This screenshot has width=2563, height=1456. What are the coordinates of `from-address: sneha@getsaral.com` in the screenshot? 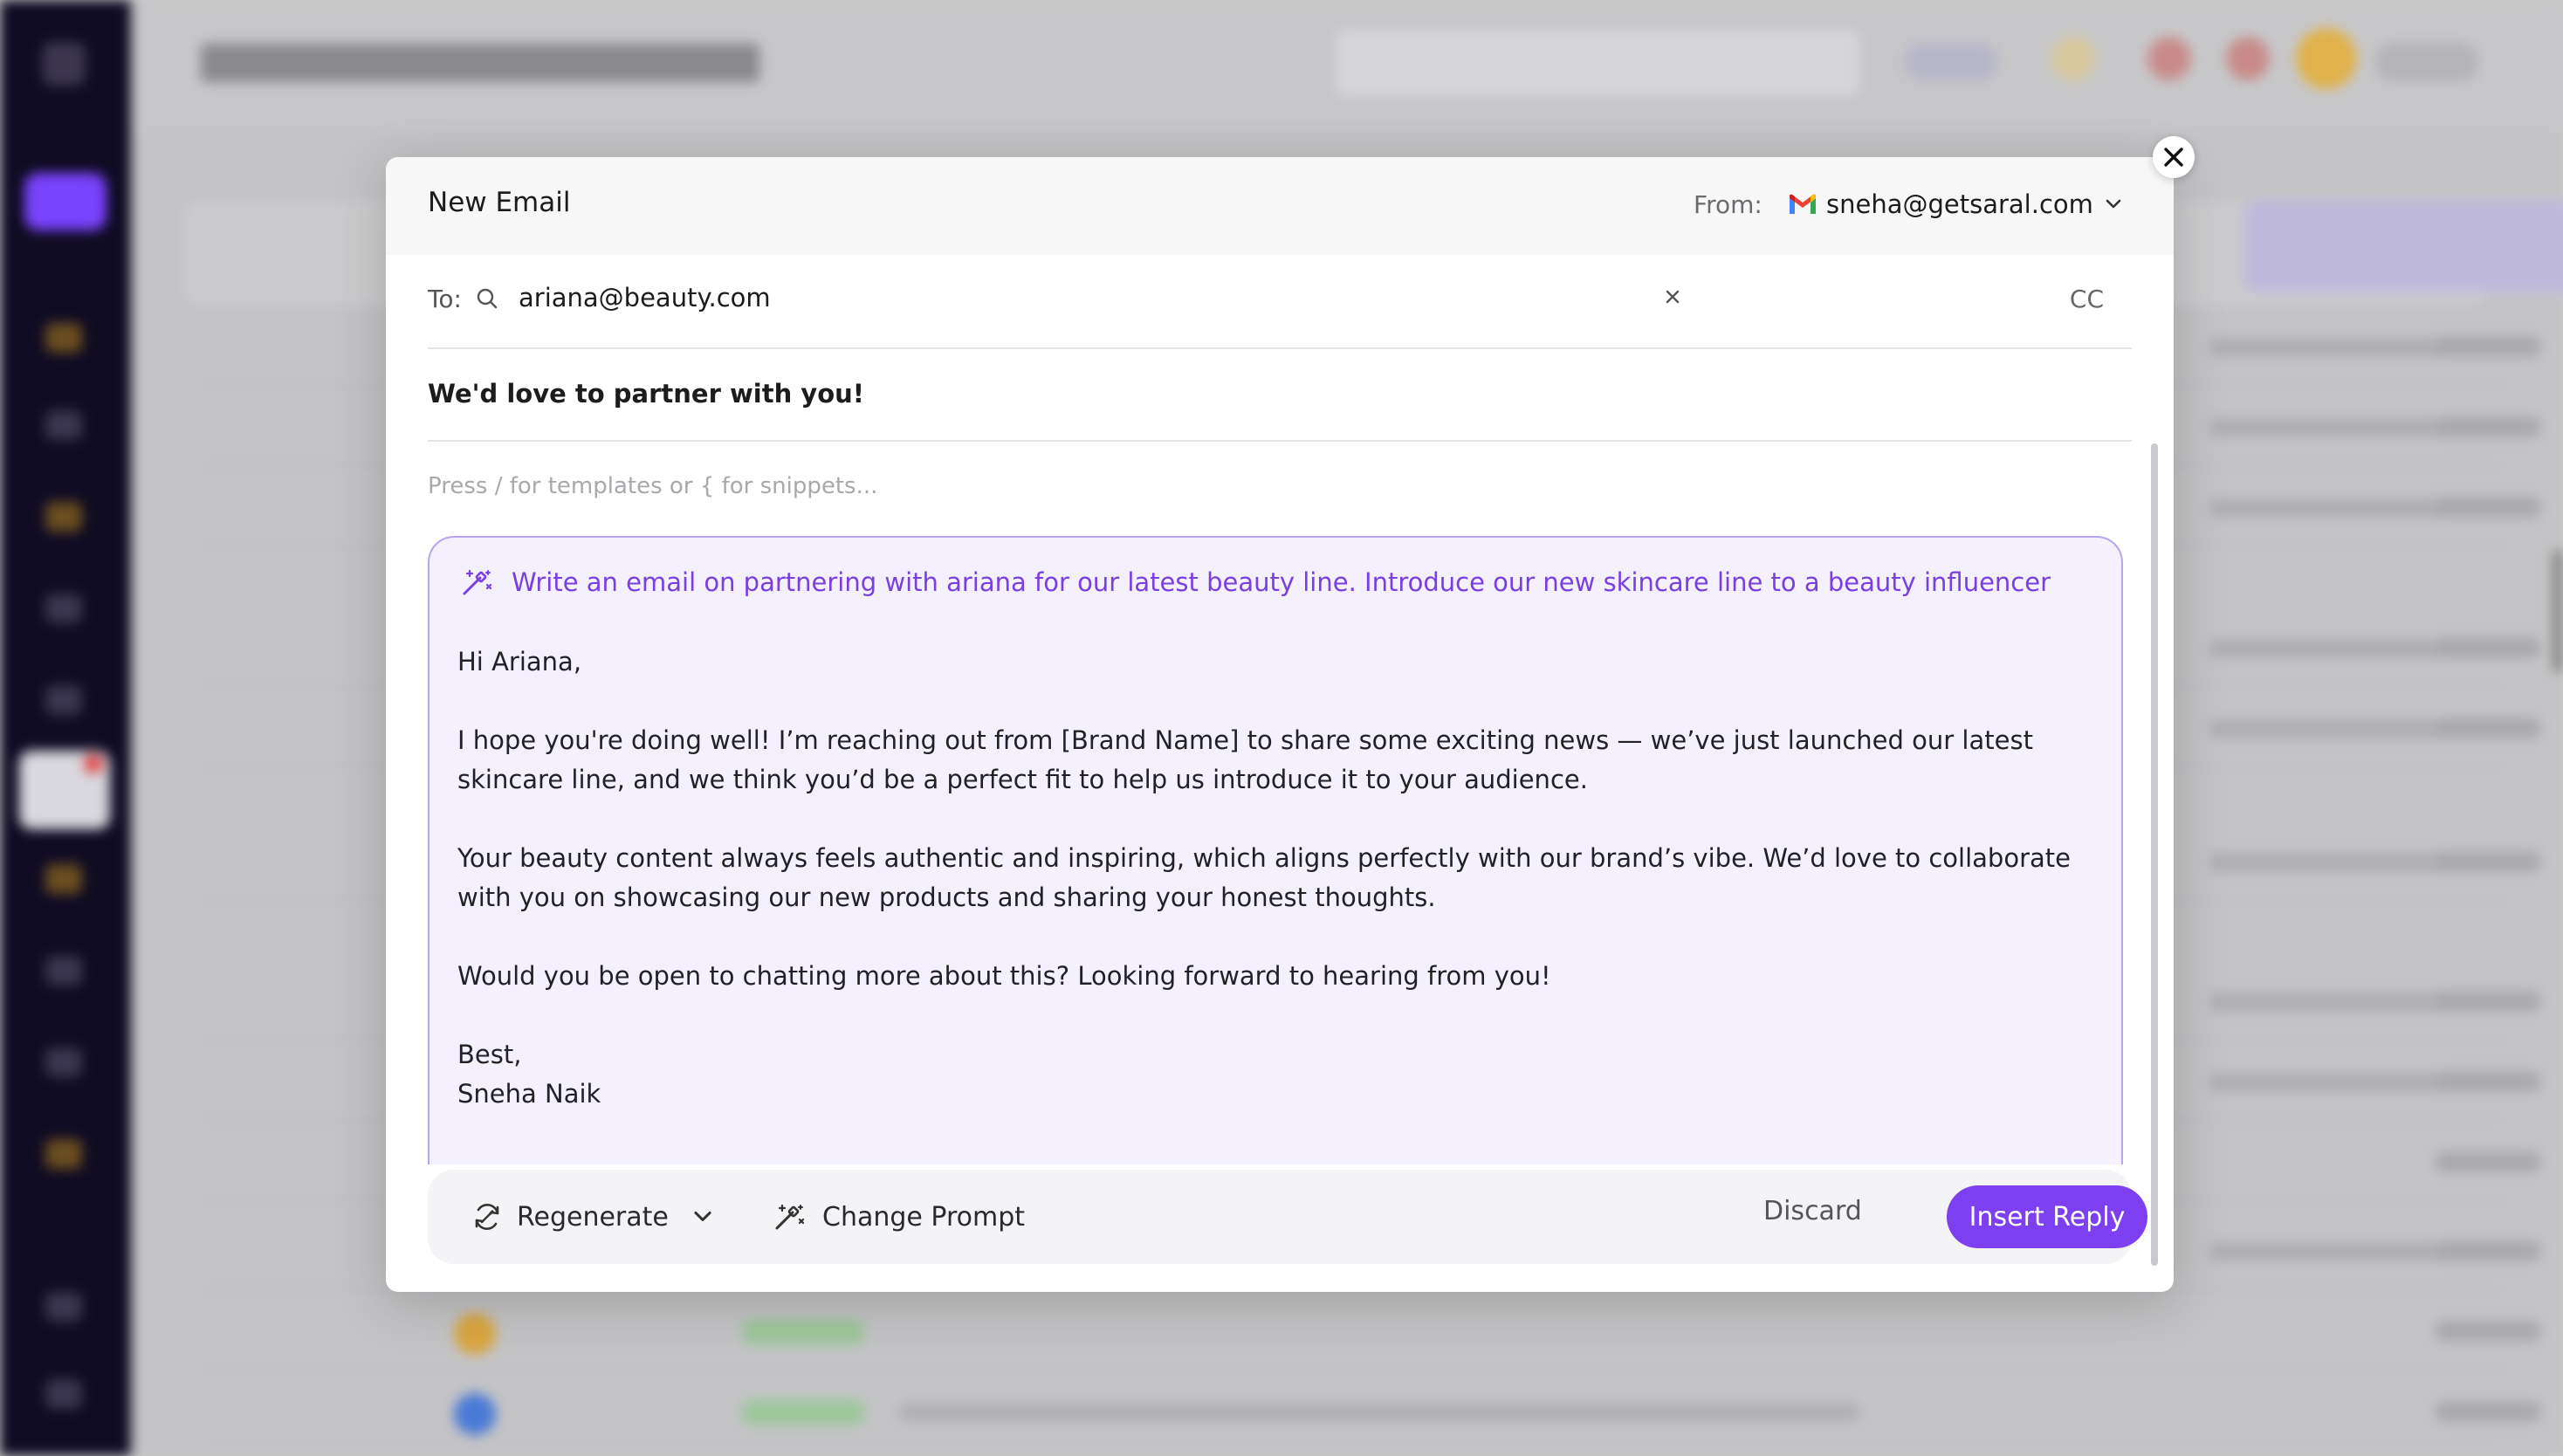 It's located at (1959, 204).